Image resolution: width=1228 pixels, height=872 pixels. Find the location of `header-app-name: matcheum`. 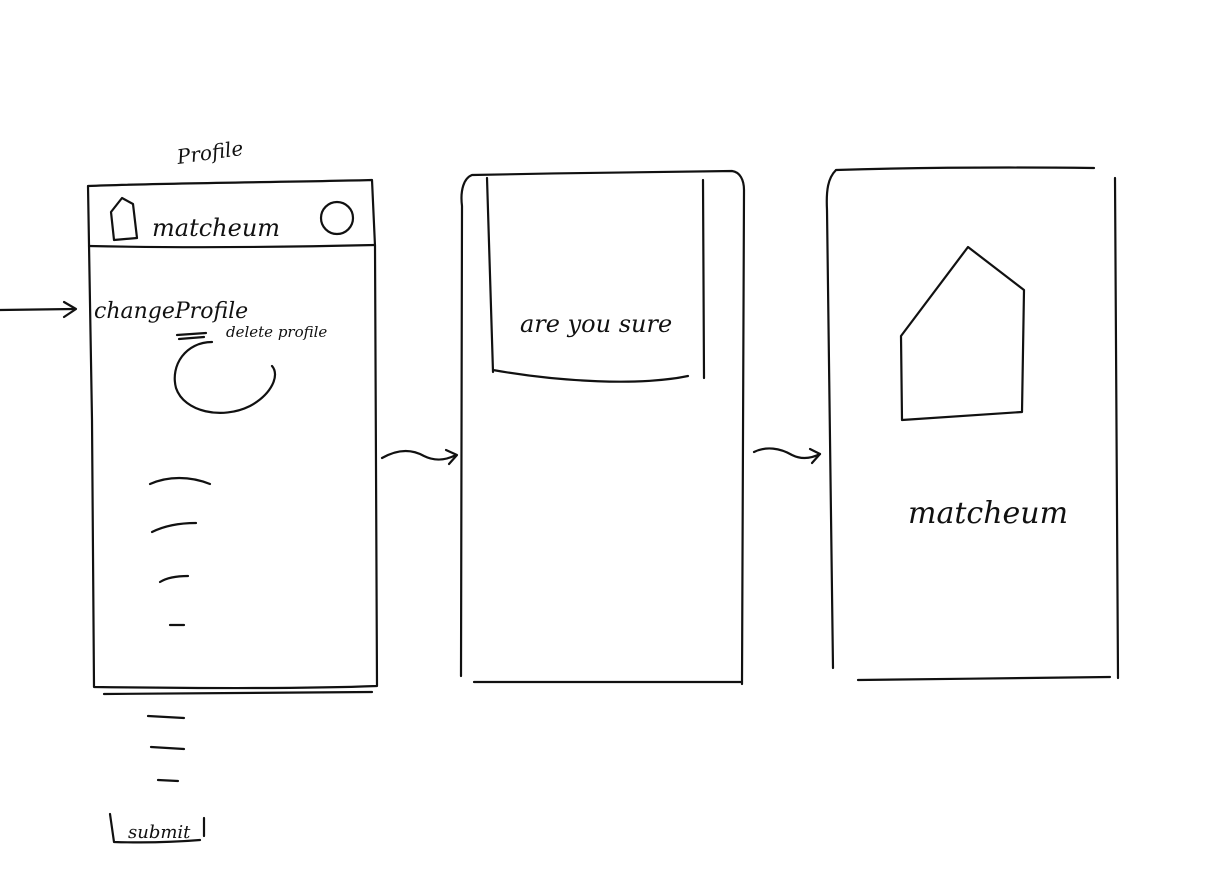

header-app-name: matcheum is located at coordinates (216, 228).